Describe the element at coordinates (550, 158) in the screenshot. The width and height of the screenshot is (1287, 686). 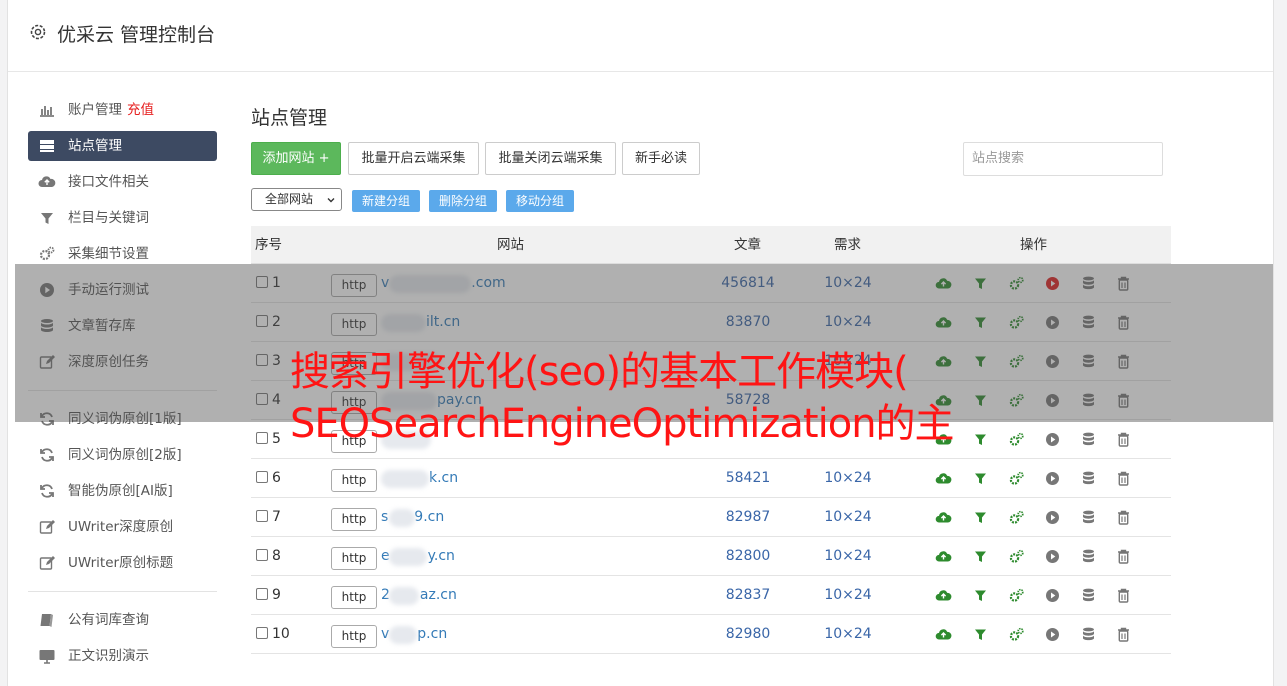
I see `batch-disable-cloud-button: 批量关闭云端采集` at that location.